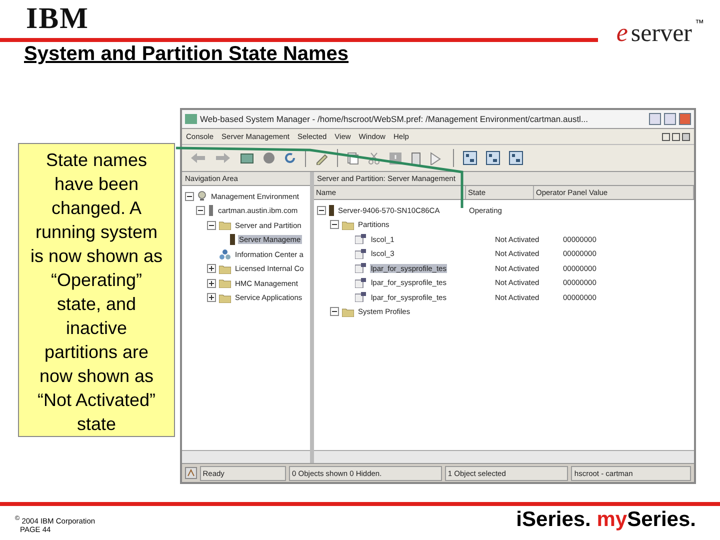 Image resolution: width=720 pixels, height=540 pixels. What do you see at coordinates (57, 19) in the screenshot?
I see `ibm-logo: IBM` at bounding box center [57, 19].